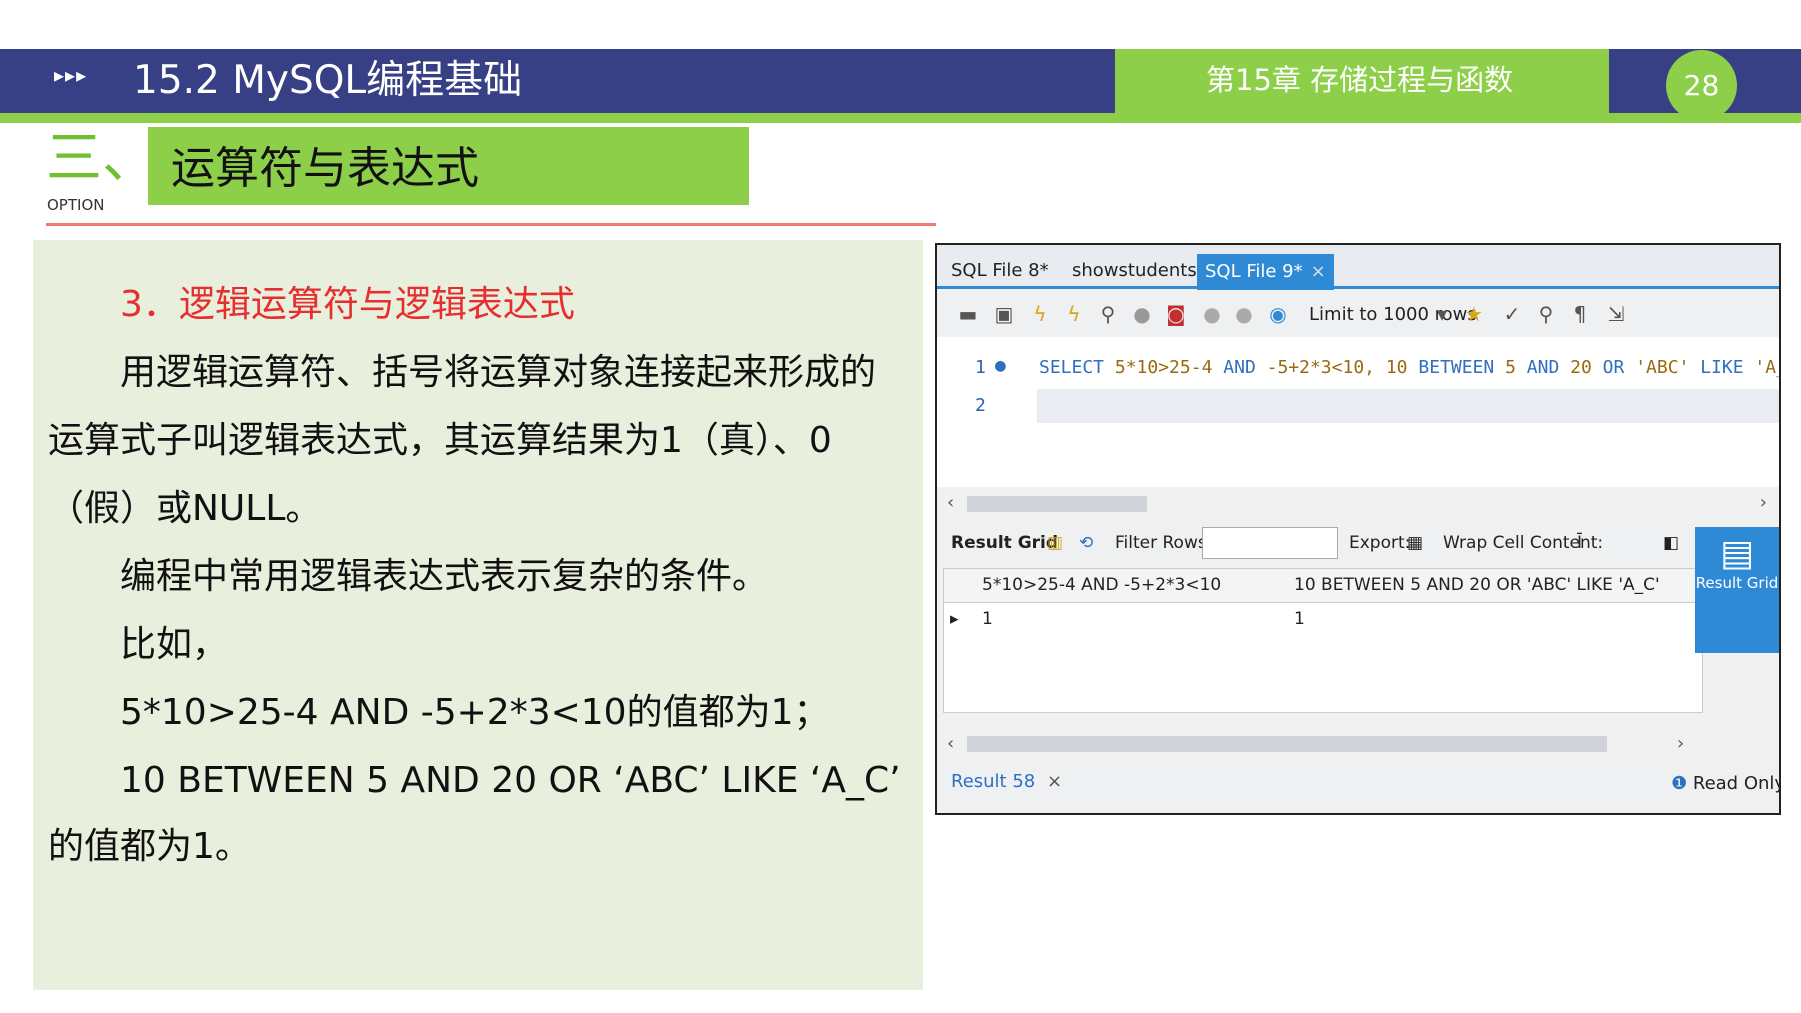 The width and height of the screenshot is (1801, 1013). What do you see at coordinates (1055, 543) in the screenshot?
I see `grid-icon: ▥` at bounding box center [1055, 543].